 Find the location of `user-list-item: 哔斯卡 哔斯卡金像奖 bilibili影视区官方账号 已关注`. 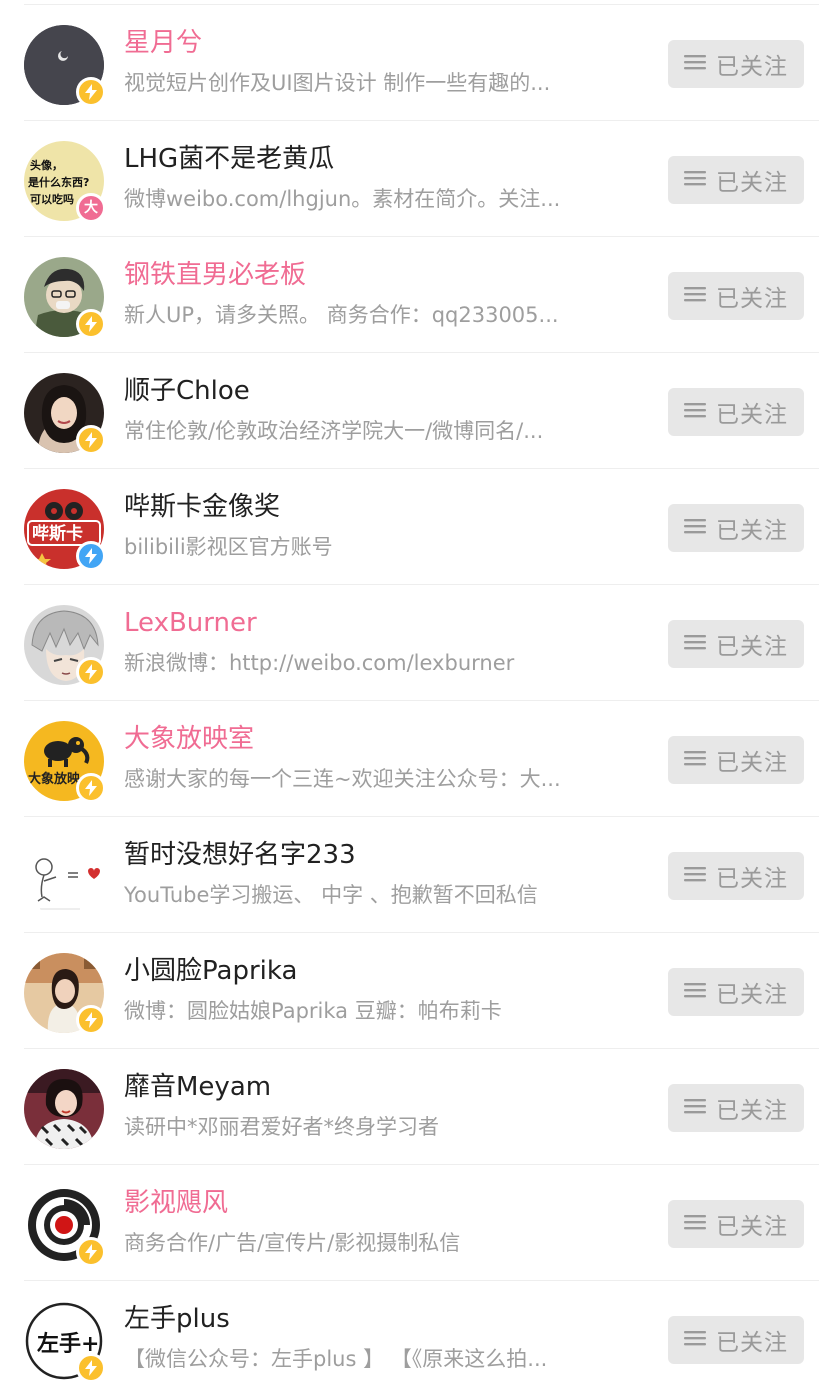

user-list-item: 哔斯卡 哔斯卡金像奖 bilibili影视区官方账号 已关注 is located at coordinates (409, 527).